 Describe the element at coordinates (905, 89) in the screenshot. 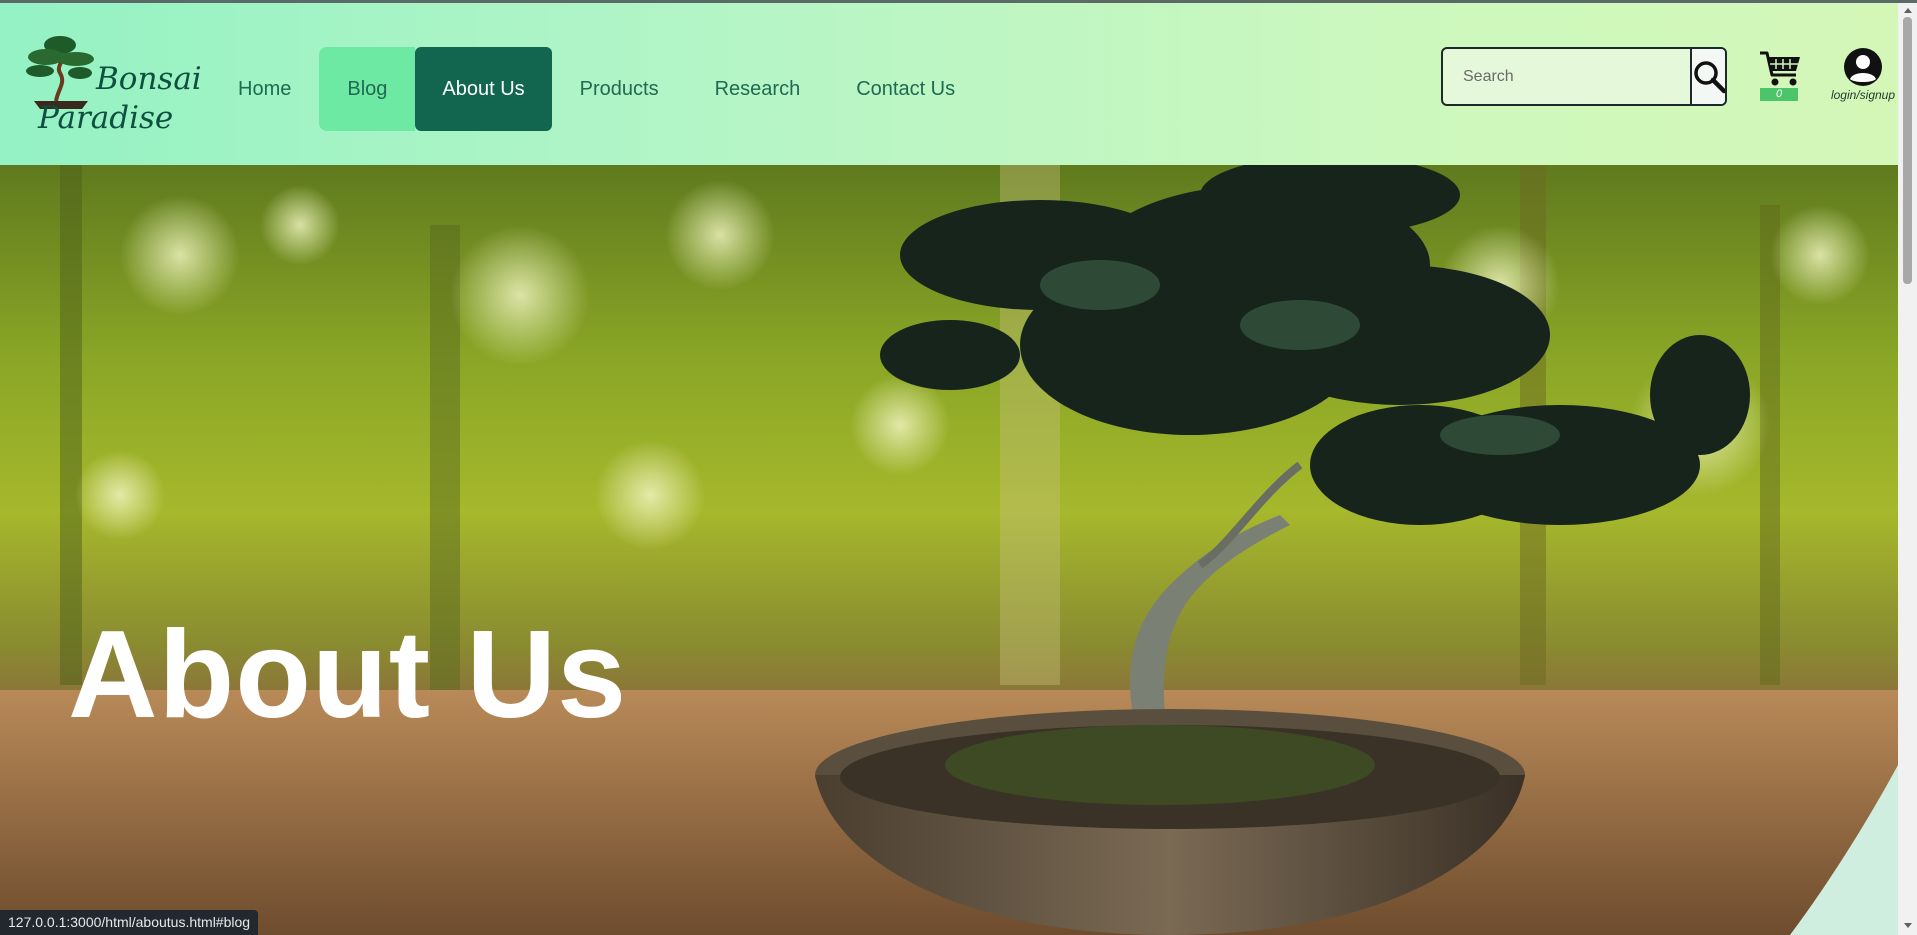

I see `nav-contact-us: Contact Us` at that location.